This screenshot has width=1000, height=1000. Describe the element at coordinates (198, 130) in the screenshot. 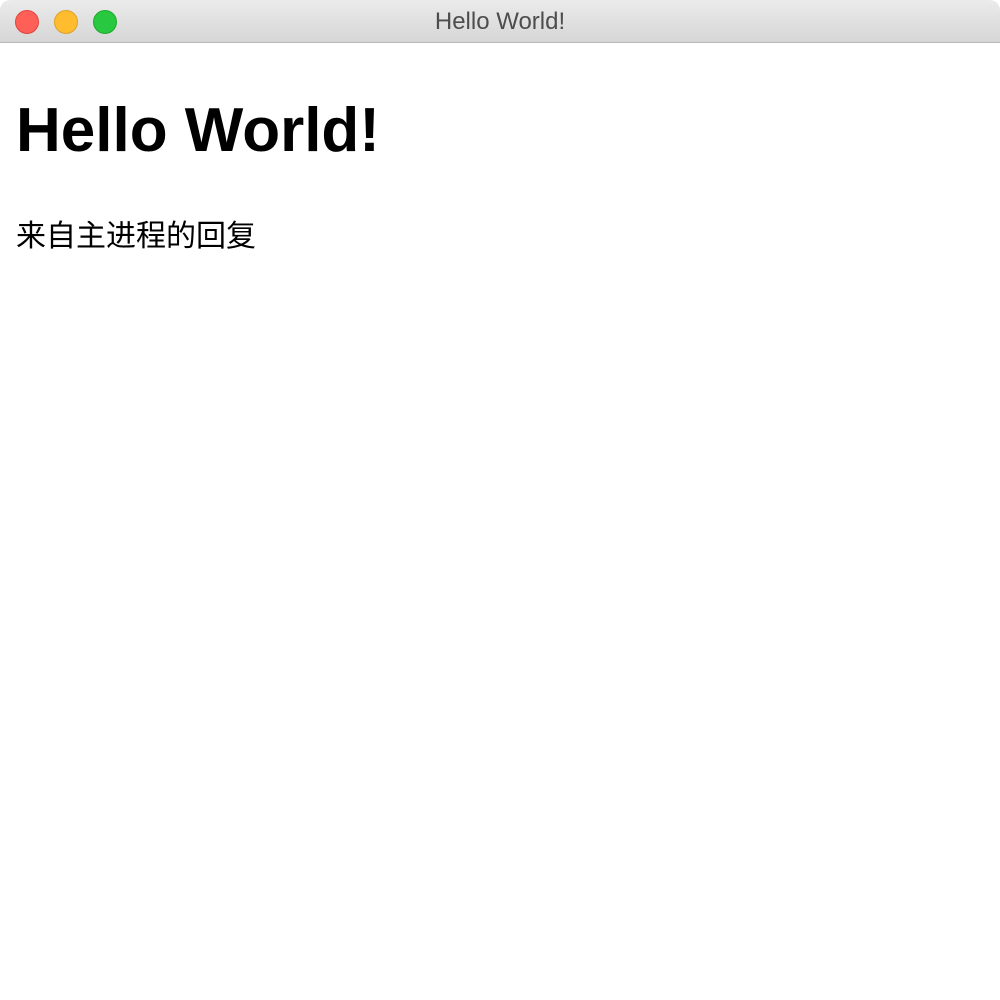

I see `page-heading: Hello World!` at that location.